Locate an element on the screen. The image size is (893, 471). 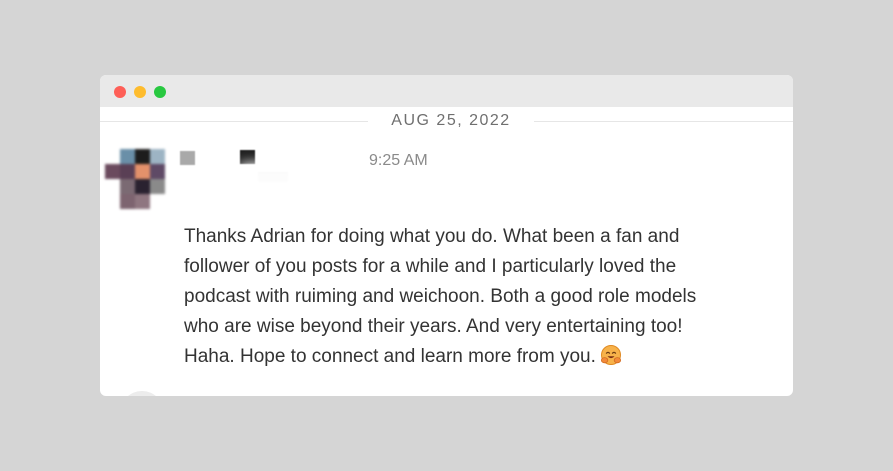
window-minimize-button is located at coordinates (140, 92).